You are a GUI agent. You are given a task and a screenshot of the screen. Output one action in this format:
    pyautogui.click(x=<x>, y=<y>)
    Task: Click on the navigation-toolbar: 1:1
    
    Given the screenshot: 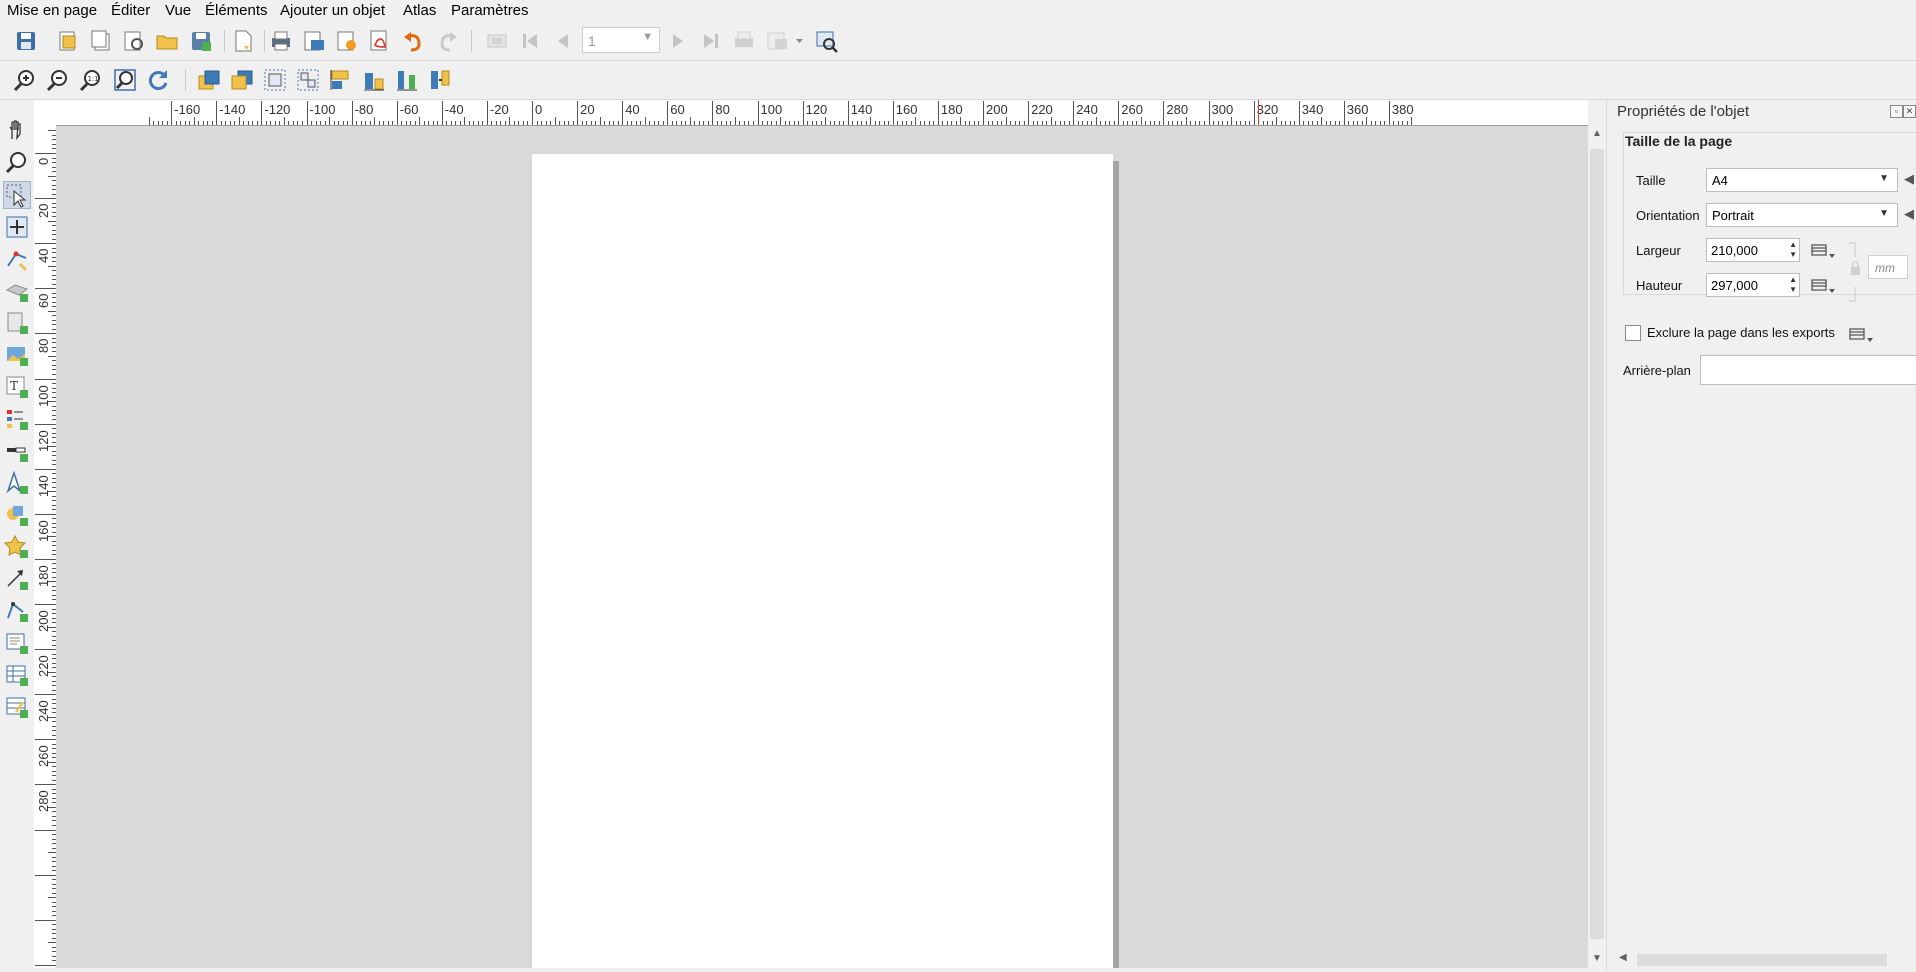 What is the action you would take?
    pyautogui.click(x=958, y=80)
    